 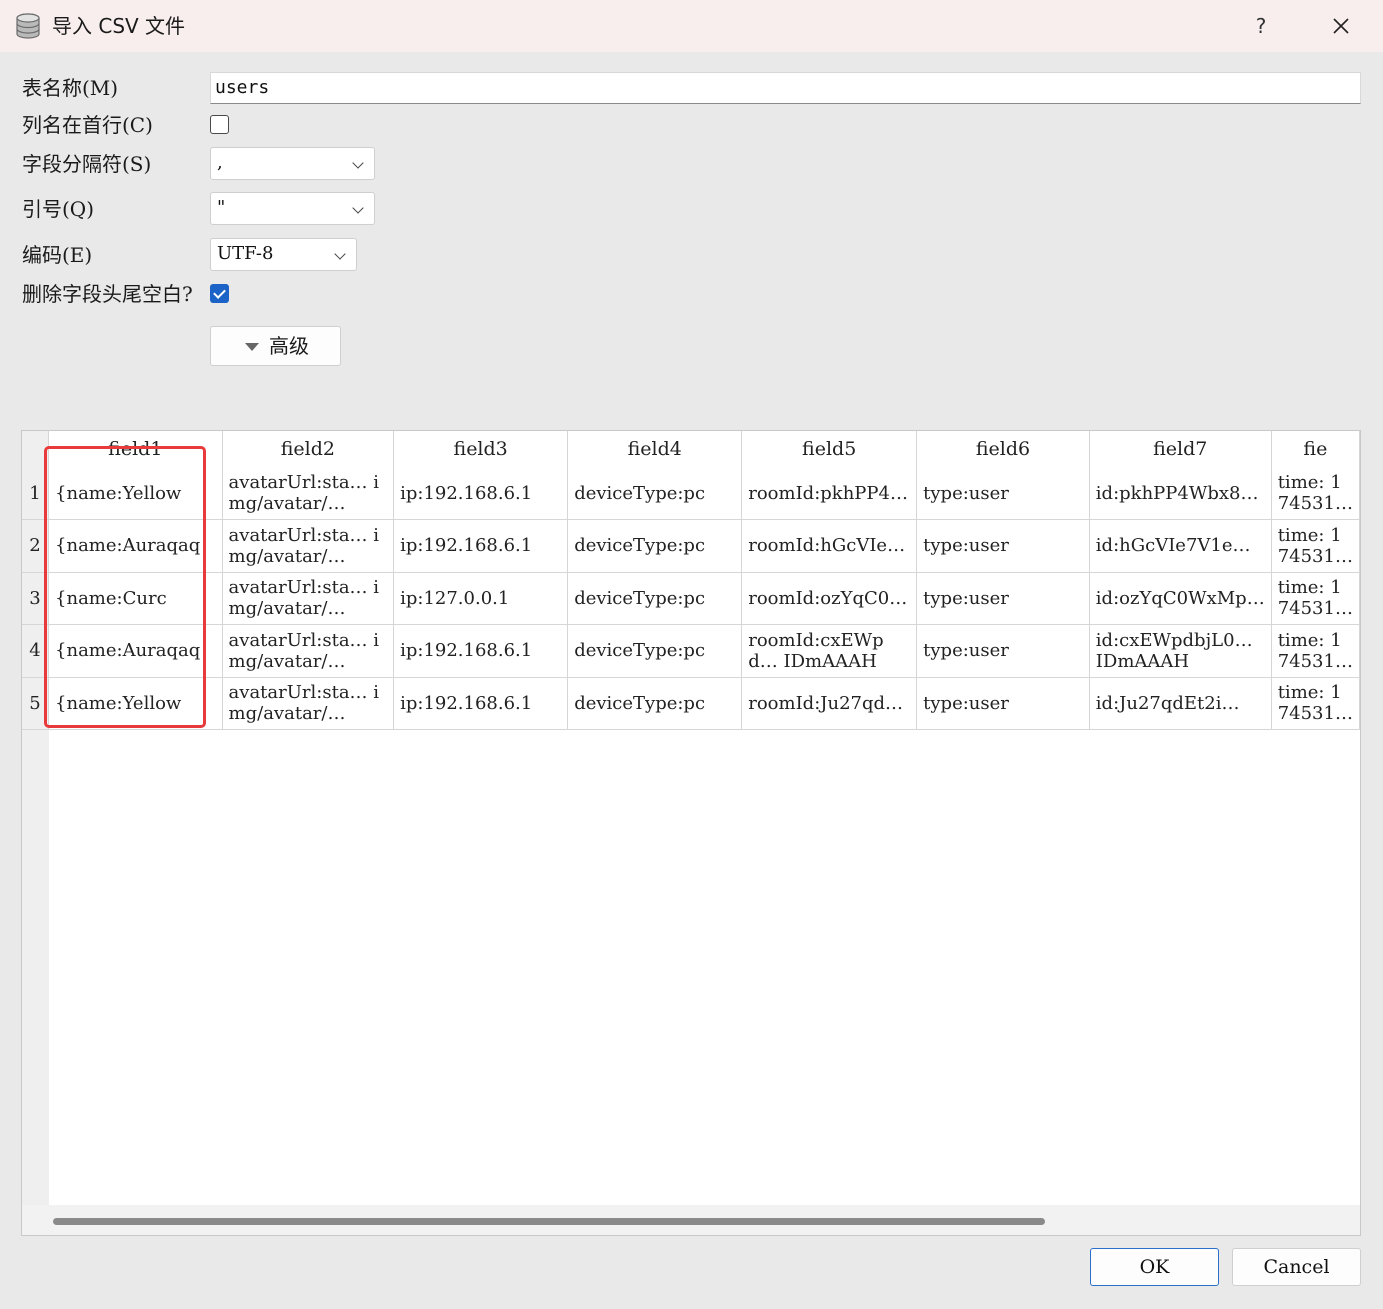 I want to click on trim-whitespace-label: 删除字段头尾空白?, so click(x=107, y=294).